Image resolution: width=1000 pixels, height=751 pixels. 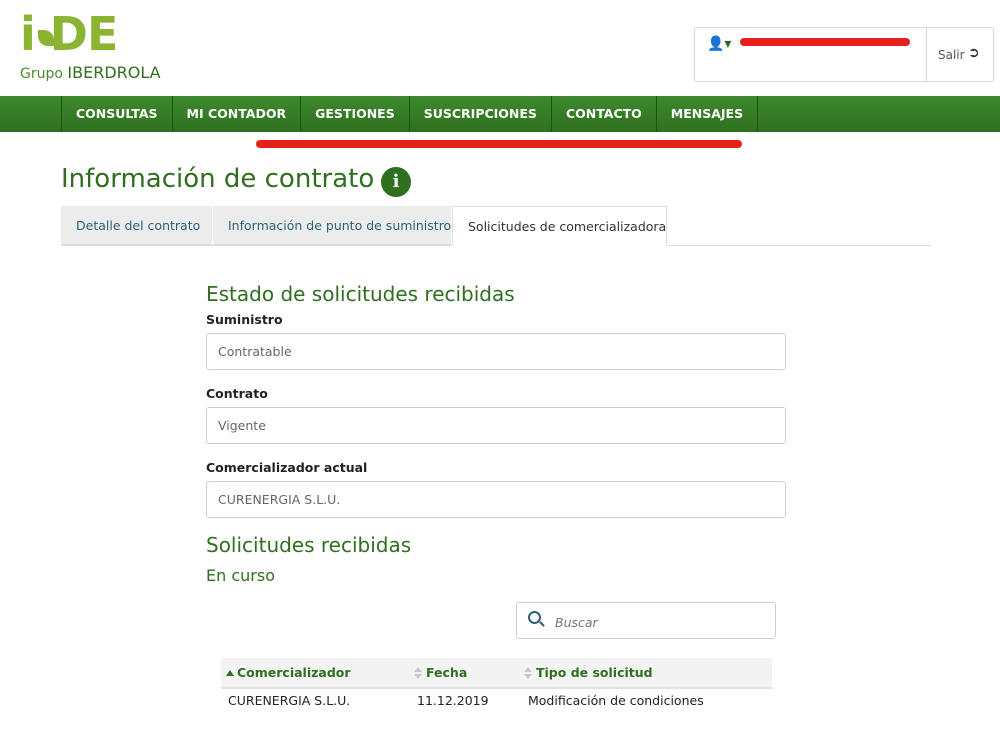 I want to click on search-icon, so click(x=534, y=617).